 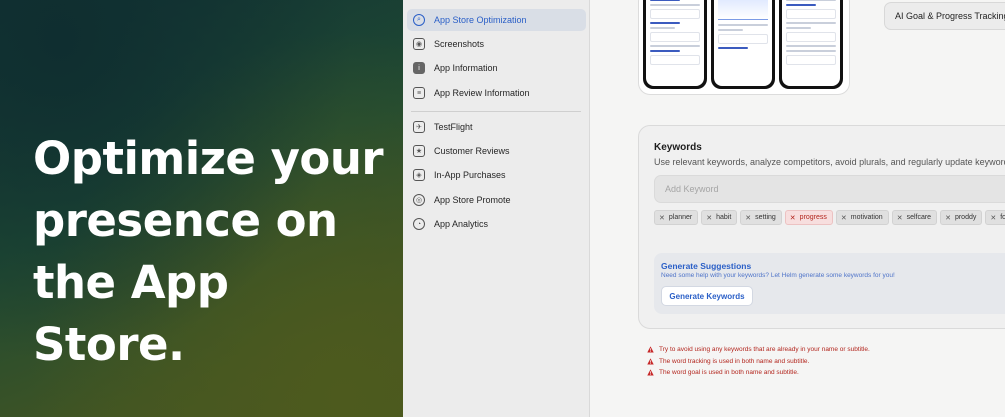 What do you see at coordinates (419, 151) in the screenshot?
I see `star-icon: ★` at bounding box center [419, 151].